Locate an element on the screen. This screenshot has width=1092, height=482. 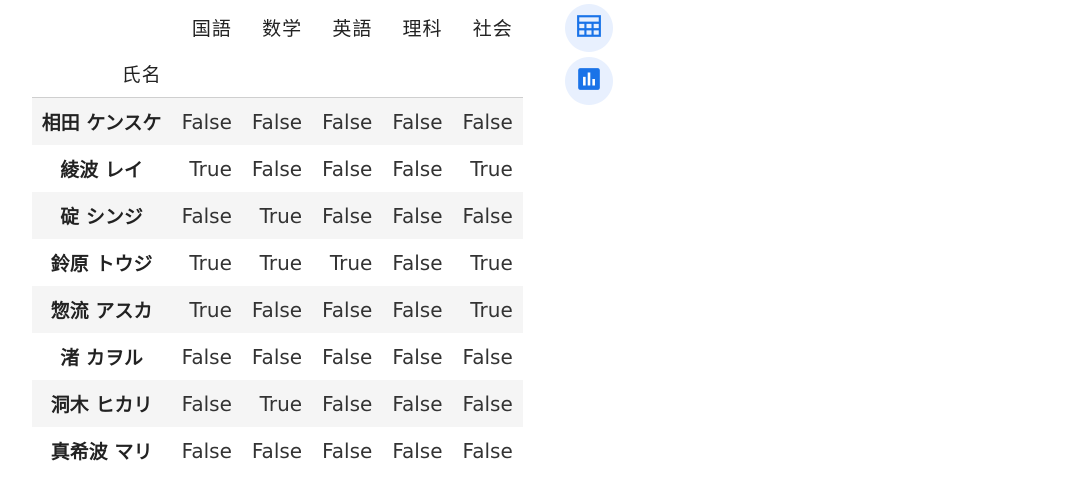
column-header: 社会 is located at coordinates (492, 28).